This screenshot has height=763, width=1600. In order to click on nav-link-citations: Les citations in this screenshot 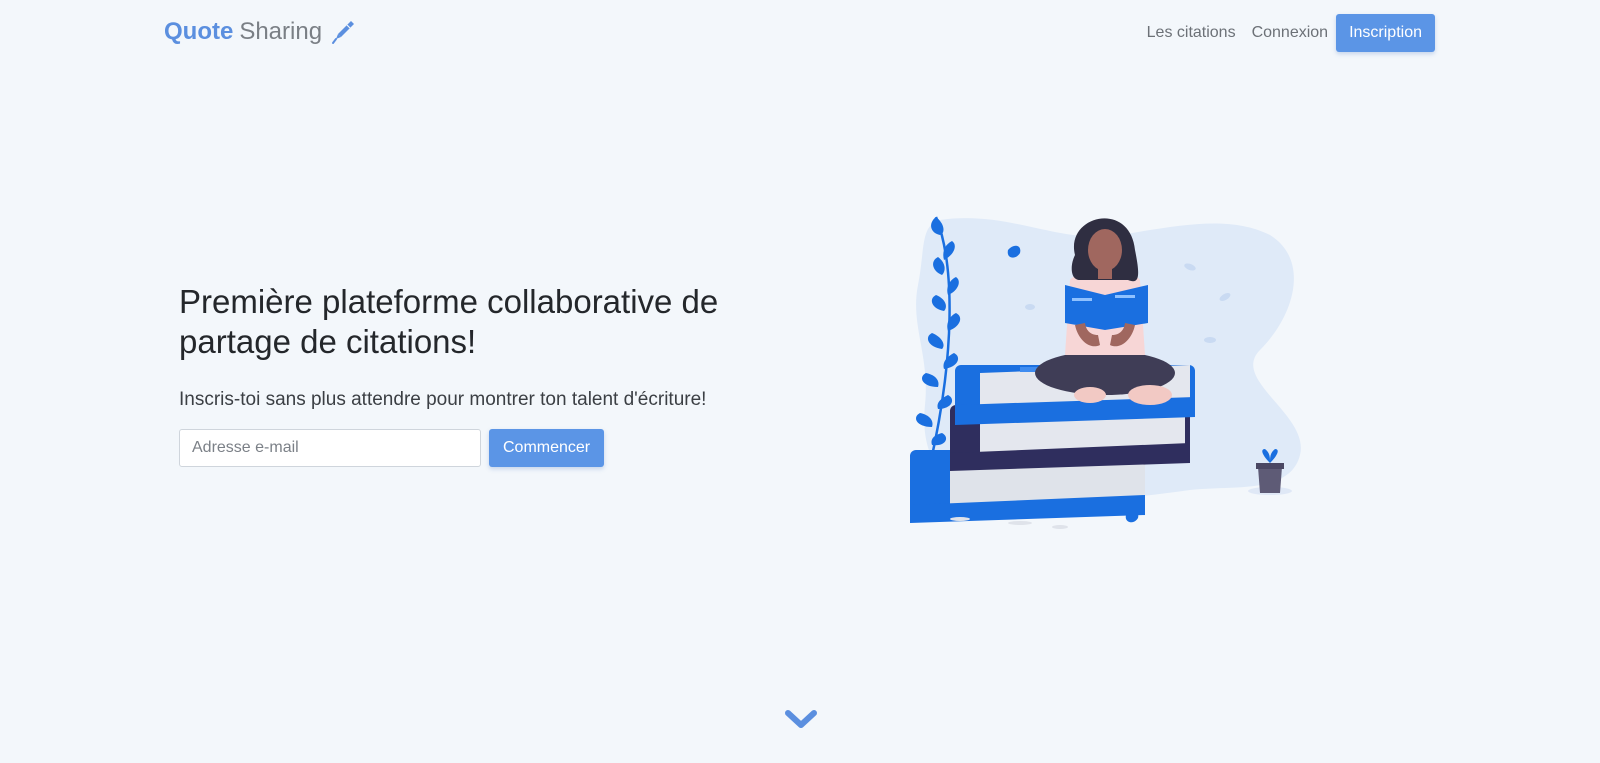, I will do `click(1191, 33)`.